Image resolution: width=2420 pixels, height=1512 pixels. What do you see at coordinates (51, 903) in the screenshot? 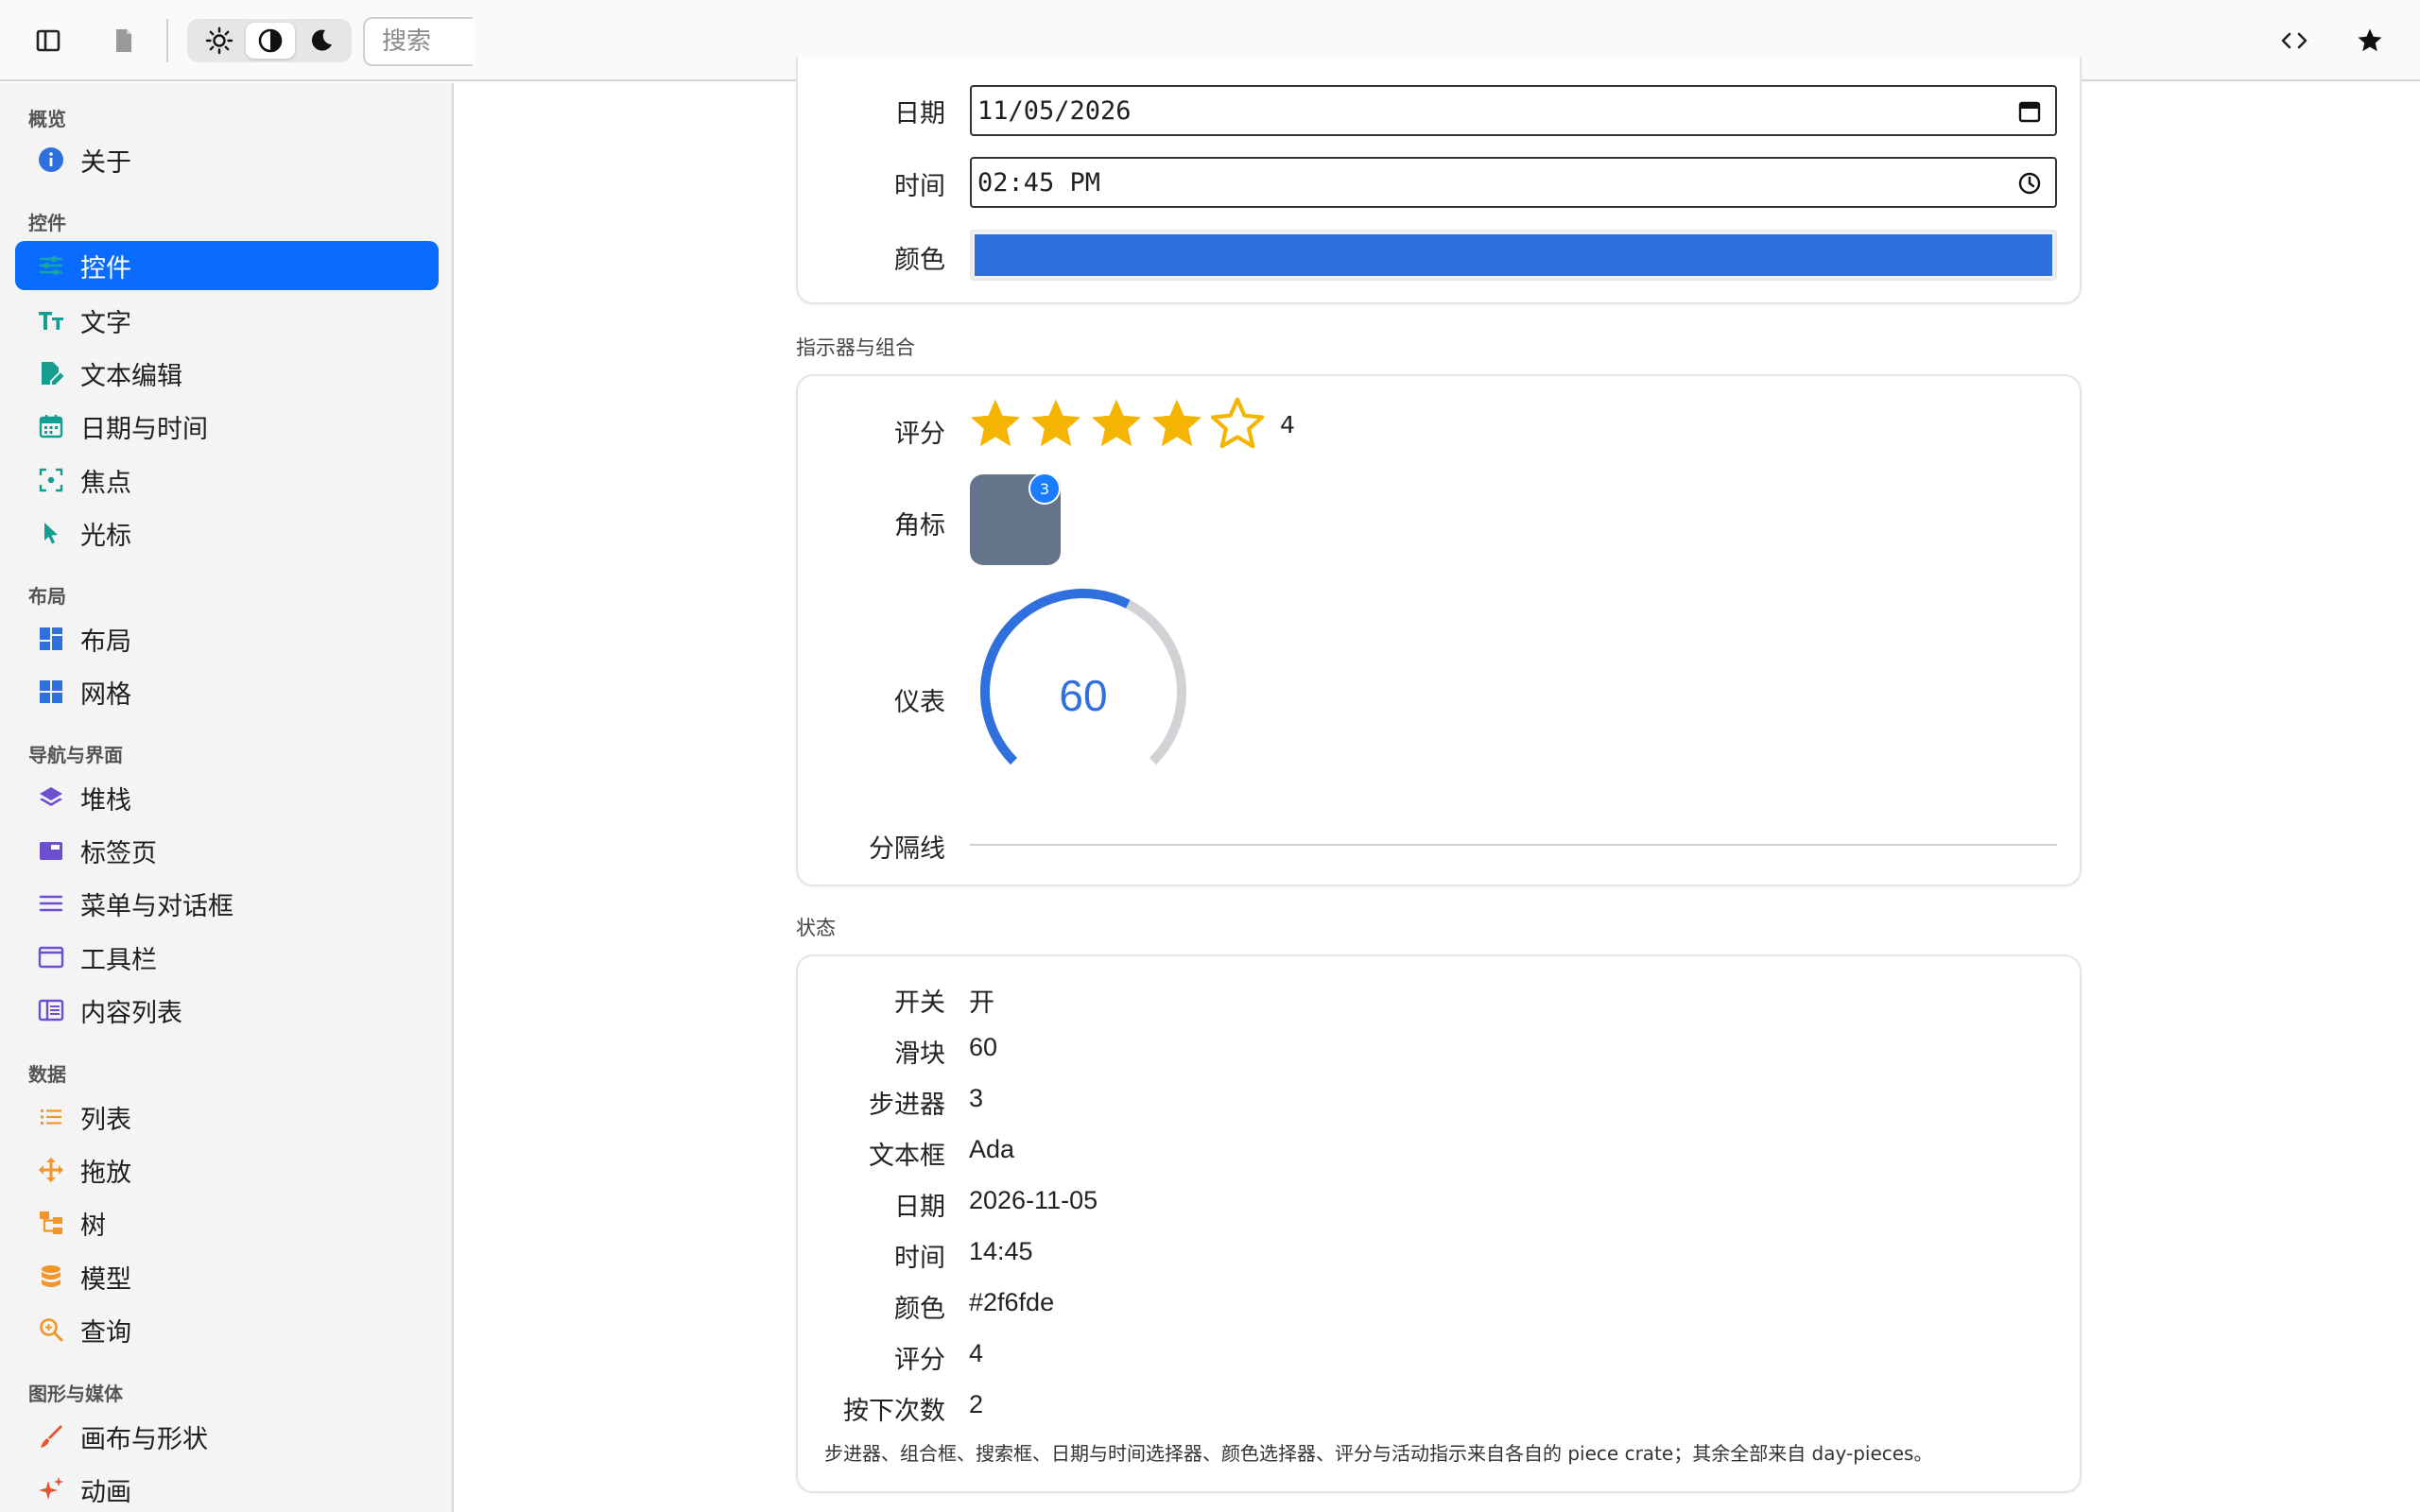
I see `menu-icon` at bounding box center [51, 903].